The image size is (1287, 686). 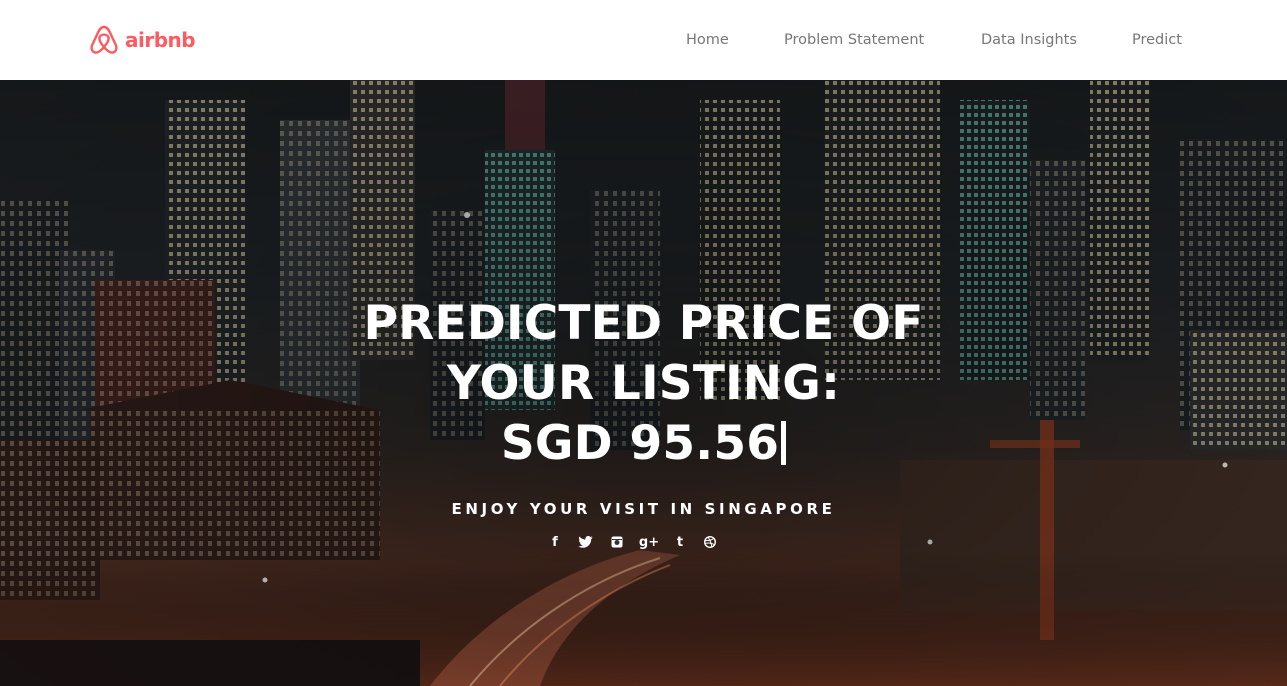 What do you see at coordinates (555, 542) in the screenshot?
I see `facebook-icon: f` at bounding box center [555, 542].